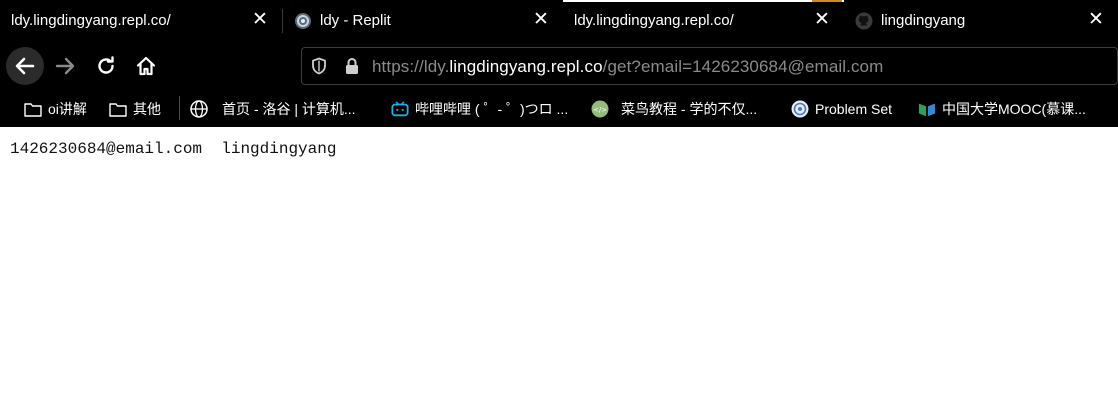 This screenshot has width=1118, height=402. Describe the element at coordinates (319, 66) in the screenshot. I see `shield-icon` at that location.